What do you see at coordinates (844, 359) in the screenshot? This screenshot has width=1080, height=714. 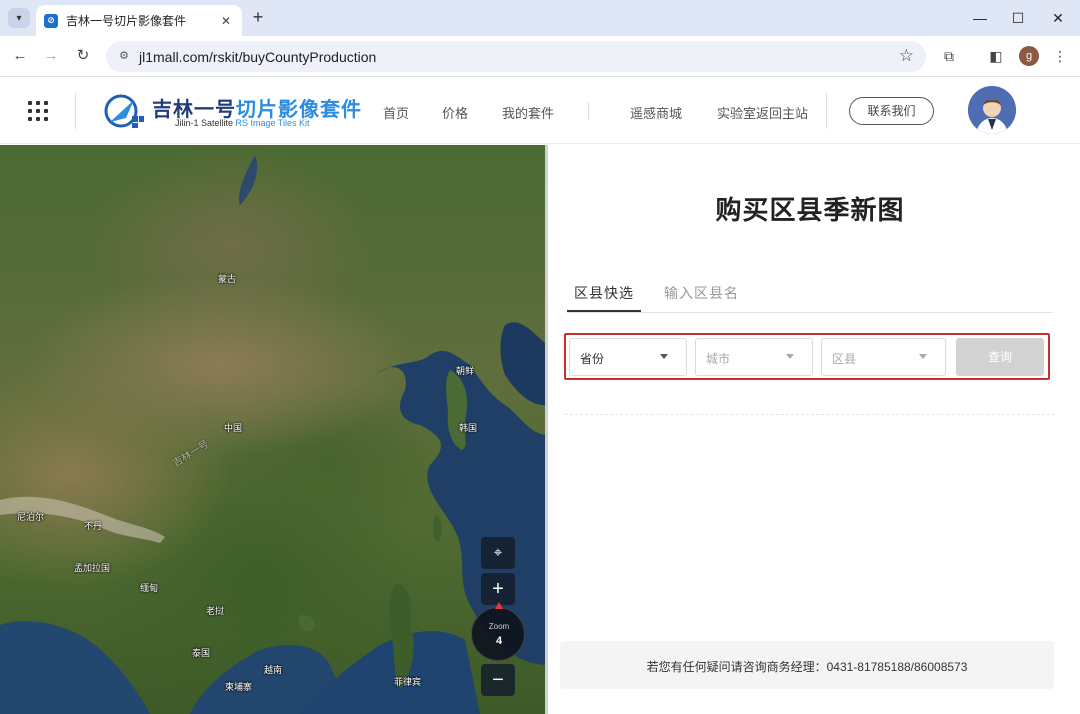 I see `county-select-placeholder: 区县` at bounding box center [844, 359].